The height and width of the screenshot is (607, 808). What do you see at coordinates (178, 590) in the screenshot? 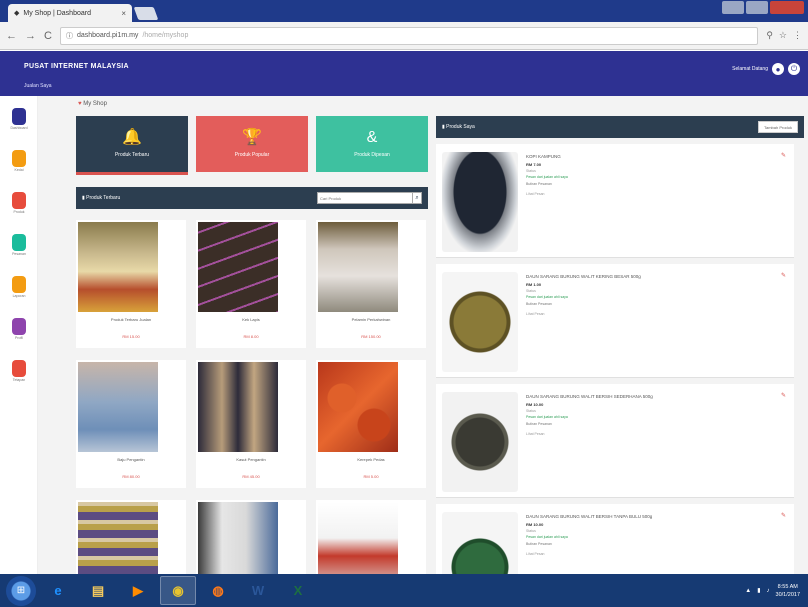
I see `chrome-taskbar-icon: ◉` at bounding box center [178, 590].